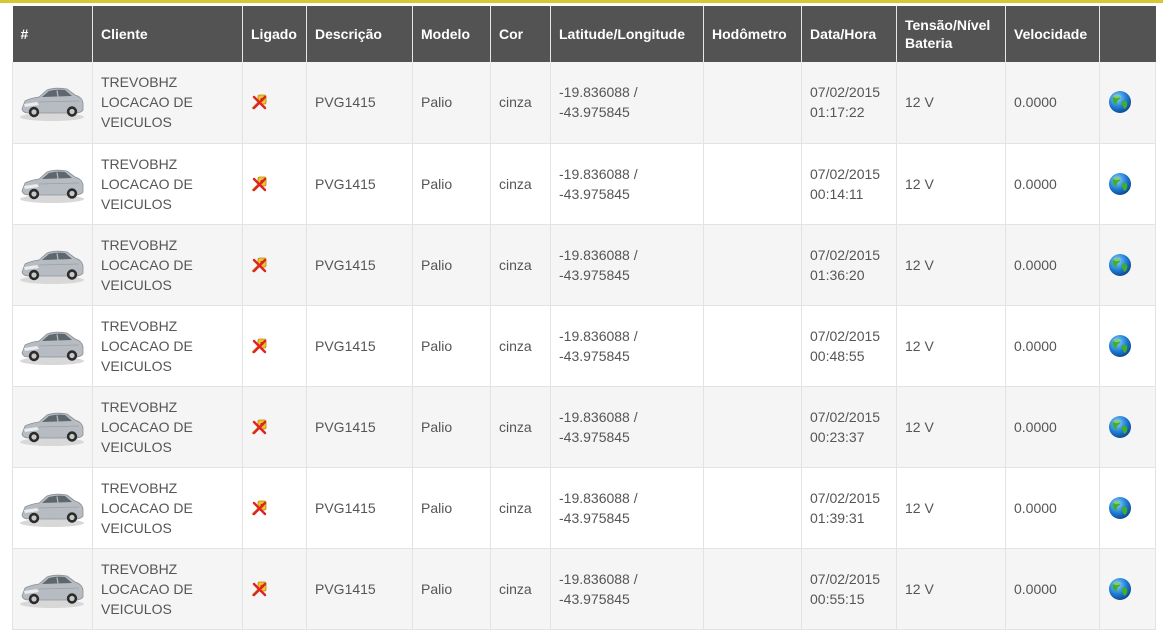 The width and height of the screenshot is (1163, 635). What do you see at coordinates (1127, 34) in the screenshot?
I see `col-header-actions` at bounding box center [1127, 34].